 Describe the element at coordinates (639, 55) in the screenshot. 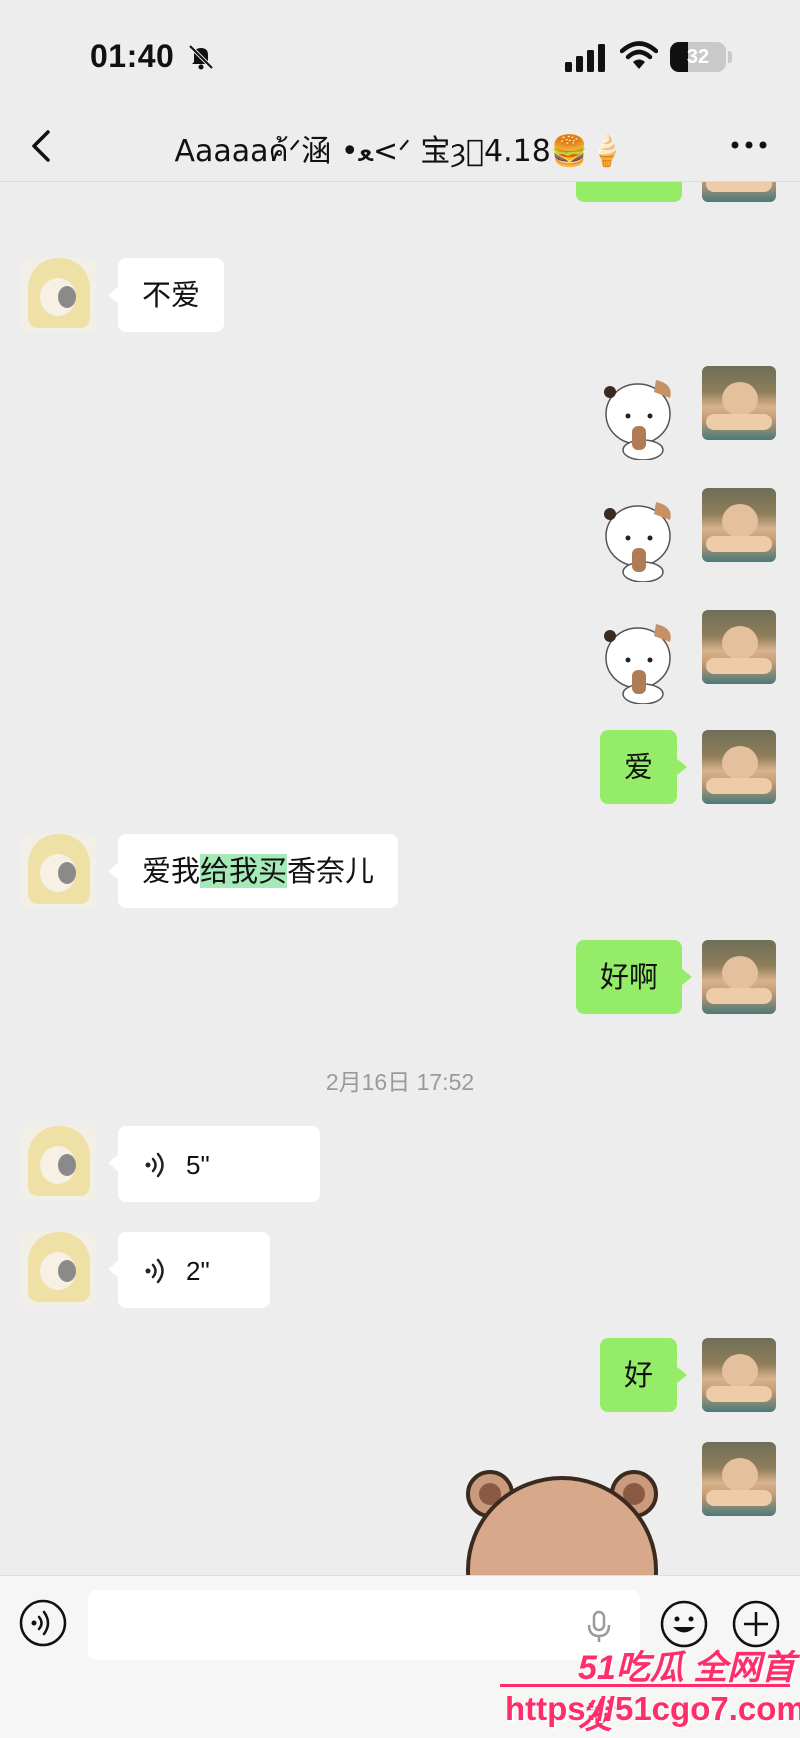

I see `wifi-icon` at that location.